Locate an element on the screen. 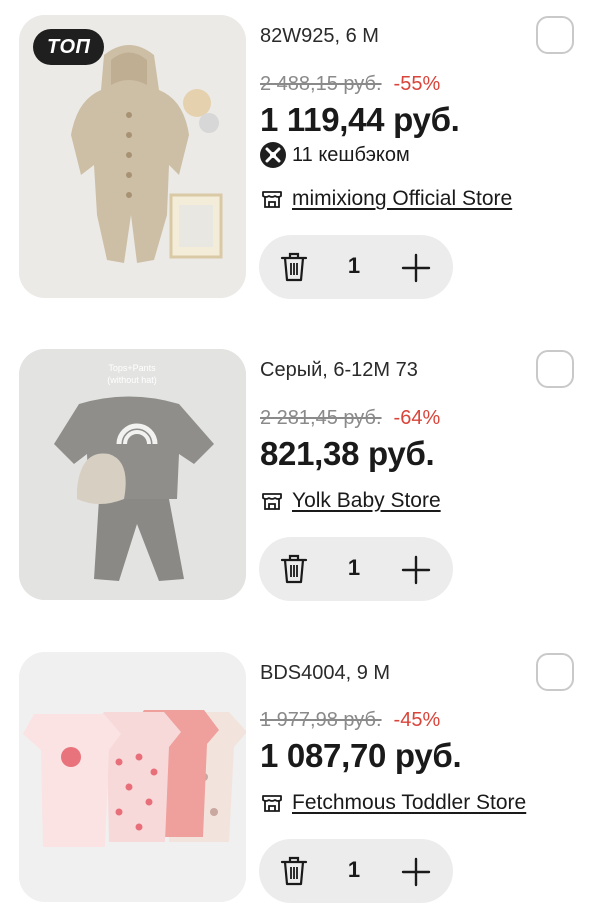 Image resolution: width=600 pixels, height=907 pixels. store-link: Yolk Baby Store is located at coordinates (350, 501).